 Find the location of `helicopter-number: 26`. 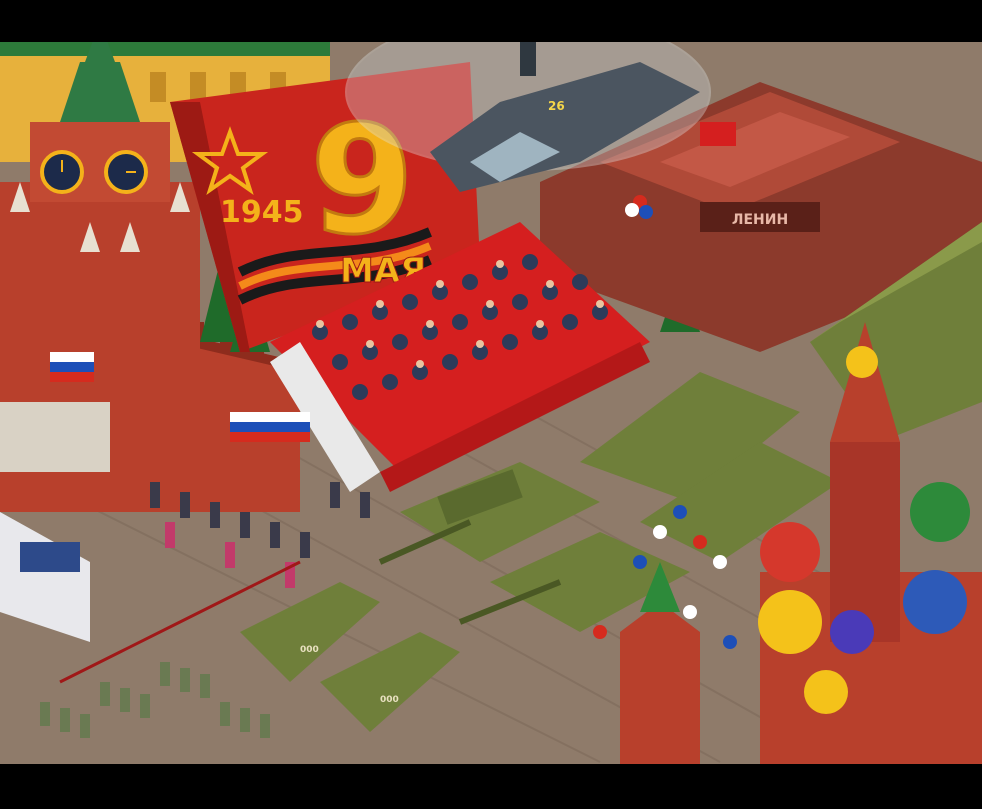

helicopter-number: 26 is located at coordinates (556, 106).